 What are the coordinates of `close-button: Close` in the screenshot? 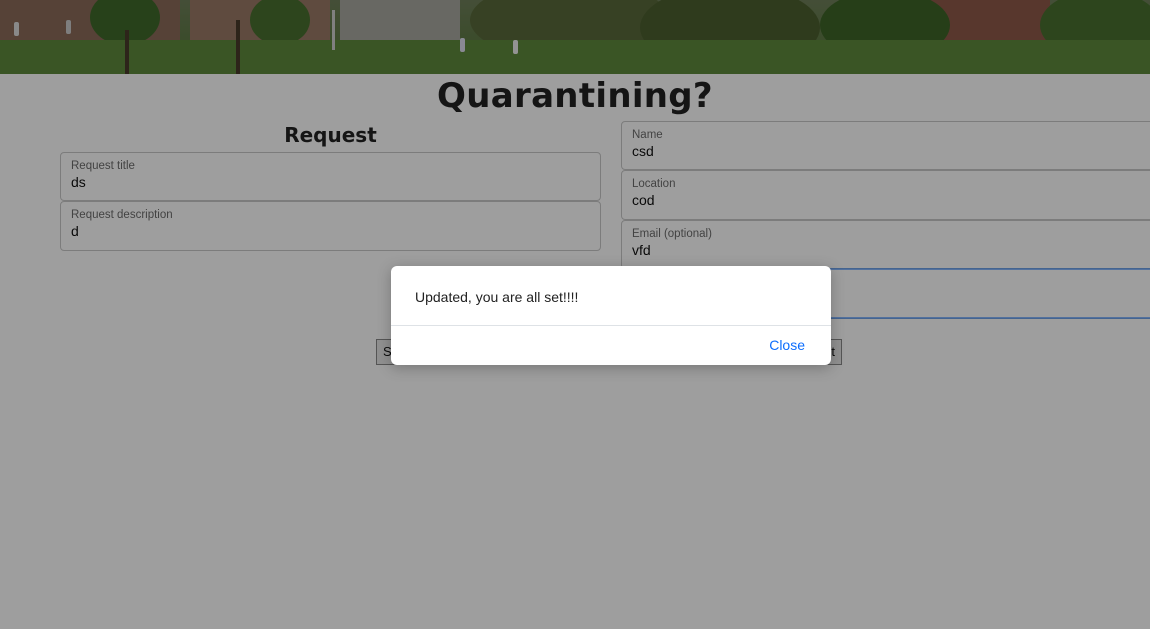 It's located at (787, 345).